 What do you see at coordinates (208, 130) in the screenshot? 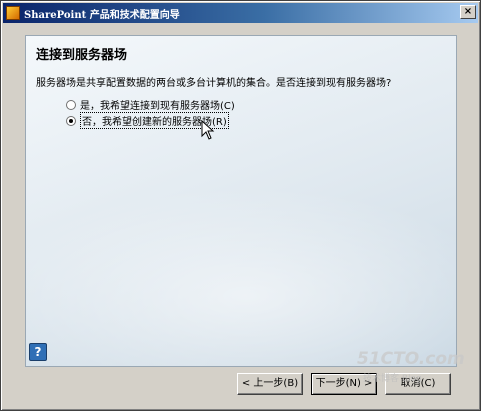
I see `mouse-cursor-icon` at bounding box center [208, 130].